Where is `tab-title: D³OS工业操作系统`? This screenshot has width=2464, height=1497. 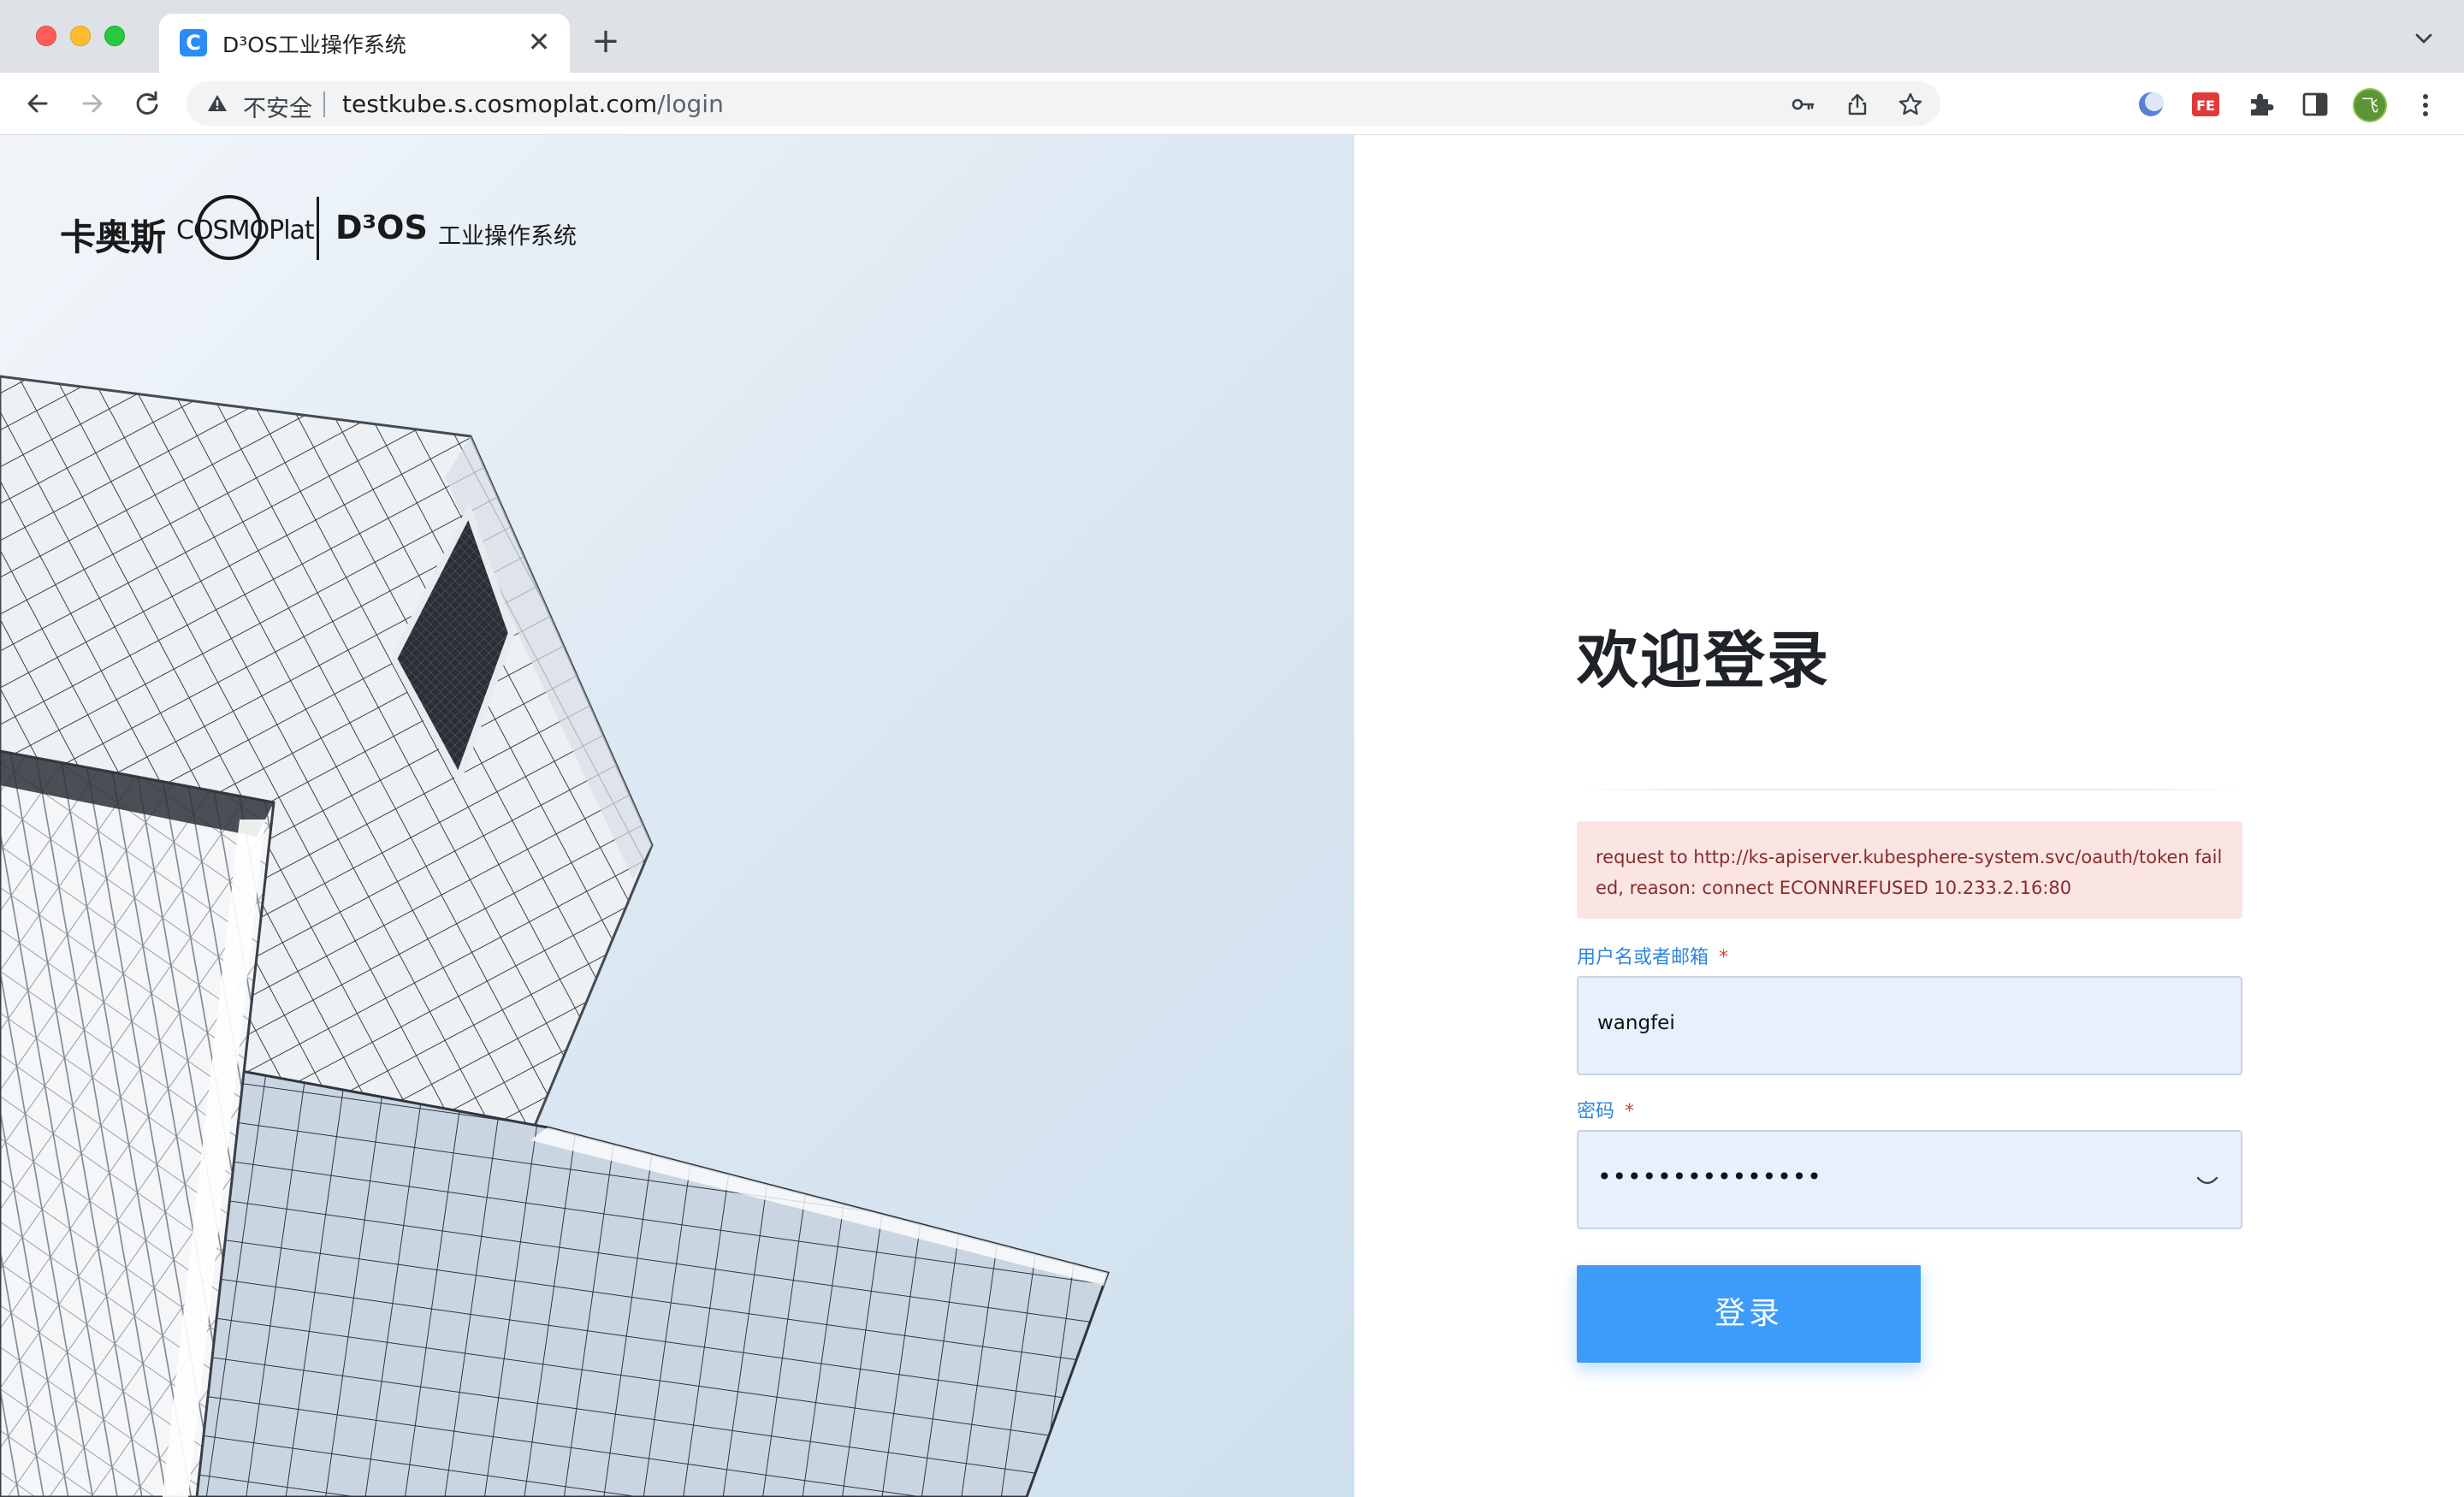 tab-title: D³OS工业操作系统 is located at coordinates (314, 45).